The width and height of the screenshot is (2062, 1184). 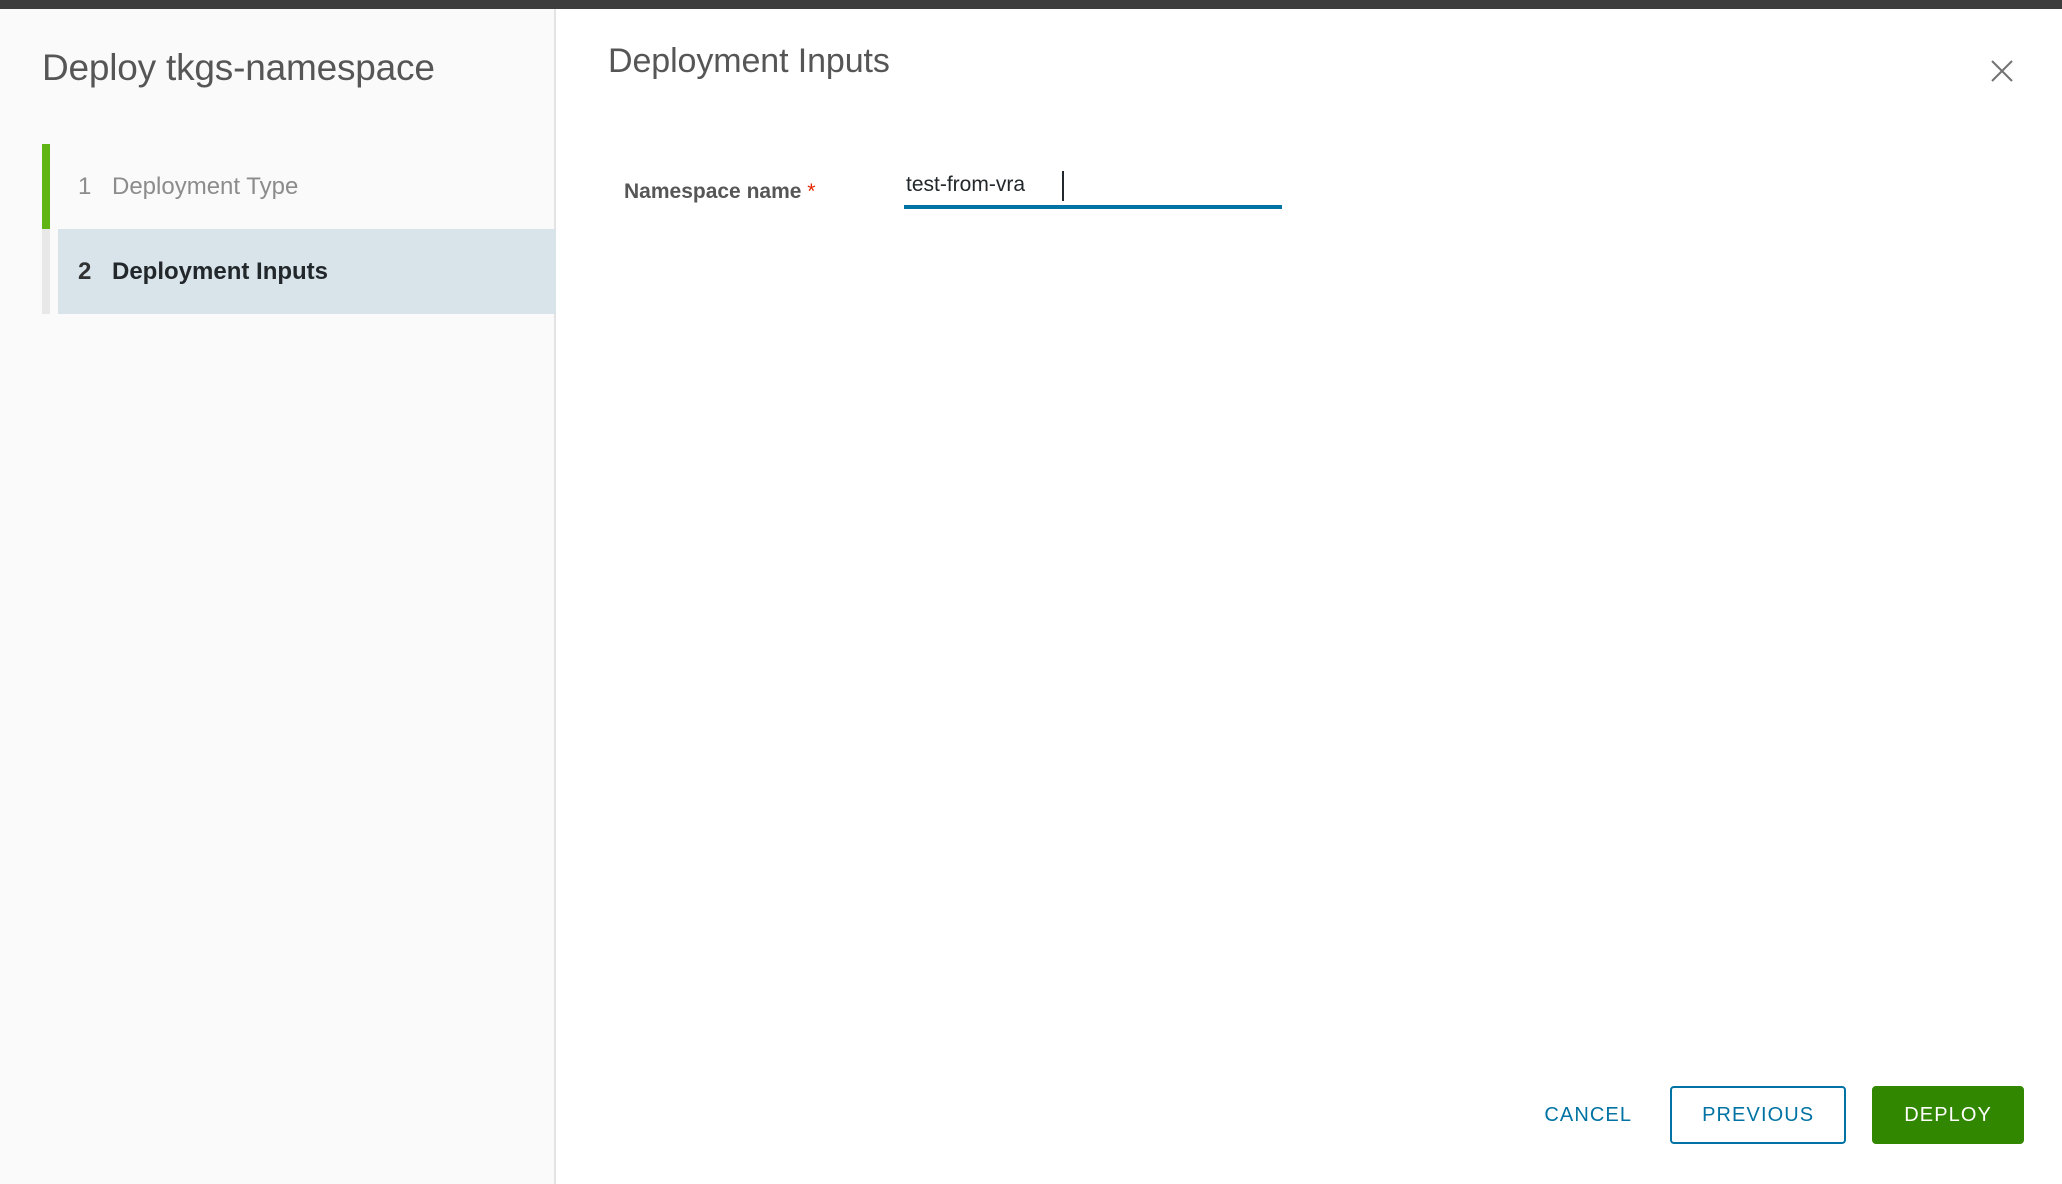 I want to click on namespace-name-field-wrap, so click(x=1093, y=189).